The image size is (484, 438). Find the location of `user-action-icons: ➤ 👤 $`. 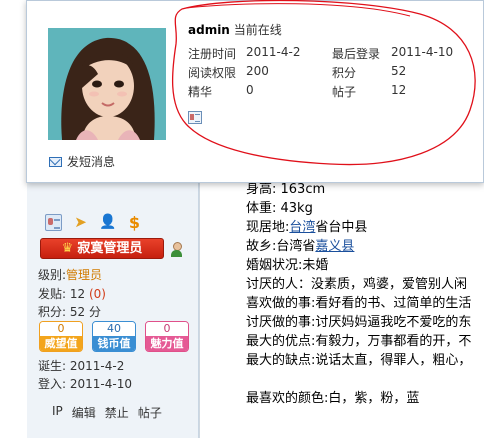

user-action-icons: ➤ 👤 $ is located at coordinates (94, 222).